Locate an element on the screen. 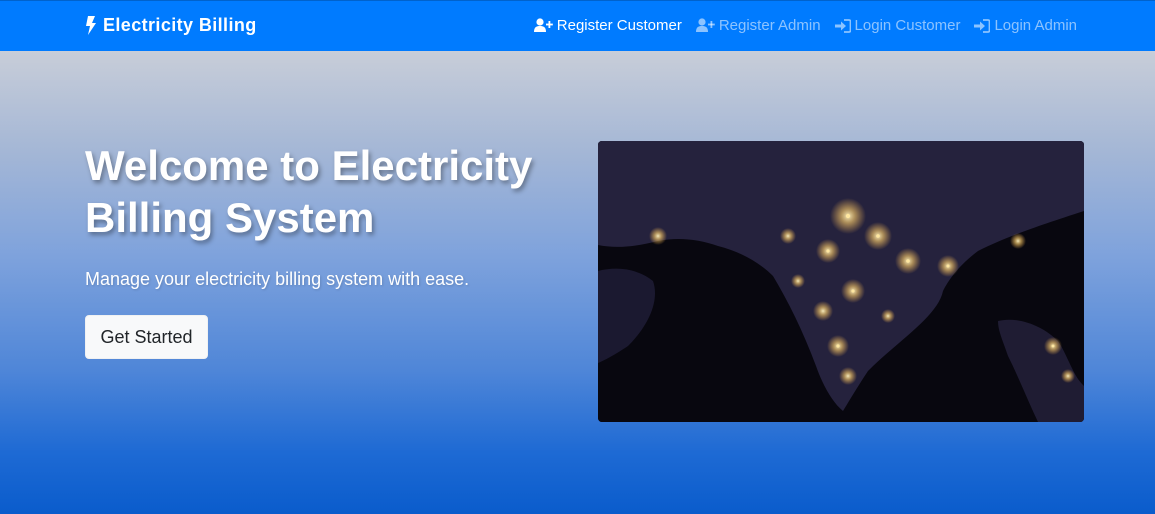 This screenshot has height=514, width=1155. hero-title: Welcome to Electricity Billing System is located at coordinates (309, 191).